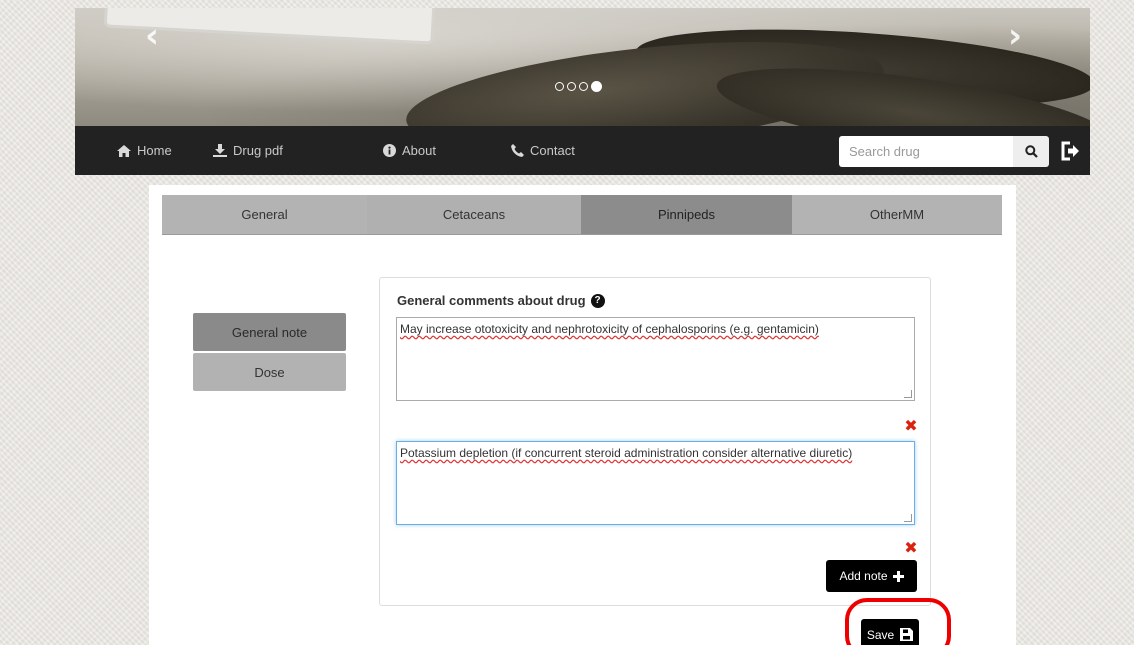 This screenshot has width=1134, height=645. I want to click on card-title: General comments about drug ?, so click(501, 300).